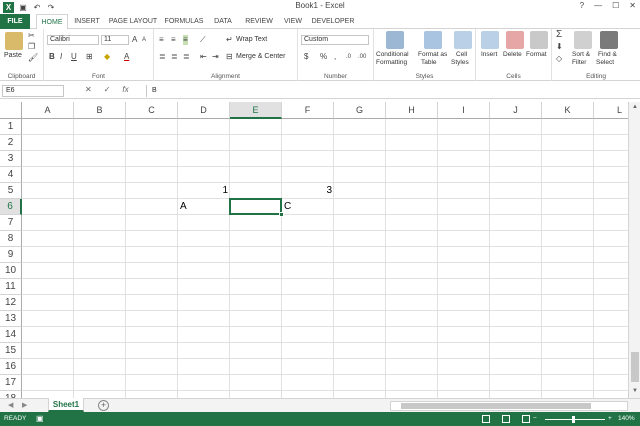 Image resolution: width=640 pixels, height=426 pixels. Describe the element at coordinates (607, 54) in the screenshot. I see `find-select-button: Find &` at that location.